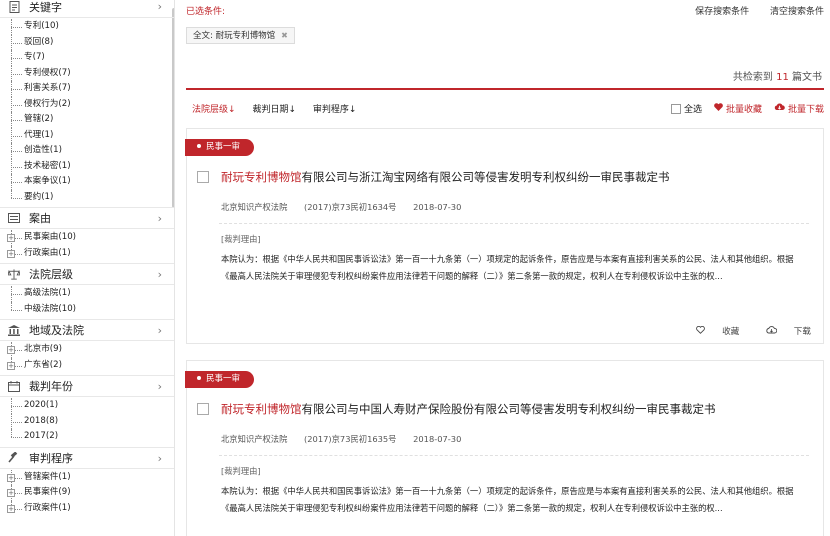 This screenshot has width=830, height=536. What do you see at coordinates (47, 252) in the screenshot?
I see `filter-item-label: 行政案由(1)` at bounding box center [47, 252].